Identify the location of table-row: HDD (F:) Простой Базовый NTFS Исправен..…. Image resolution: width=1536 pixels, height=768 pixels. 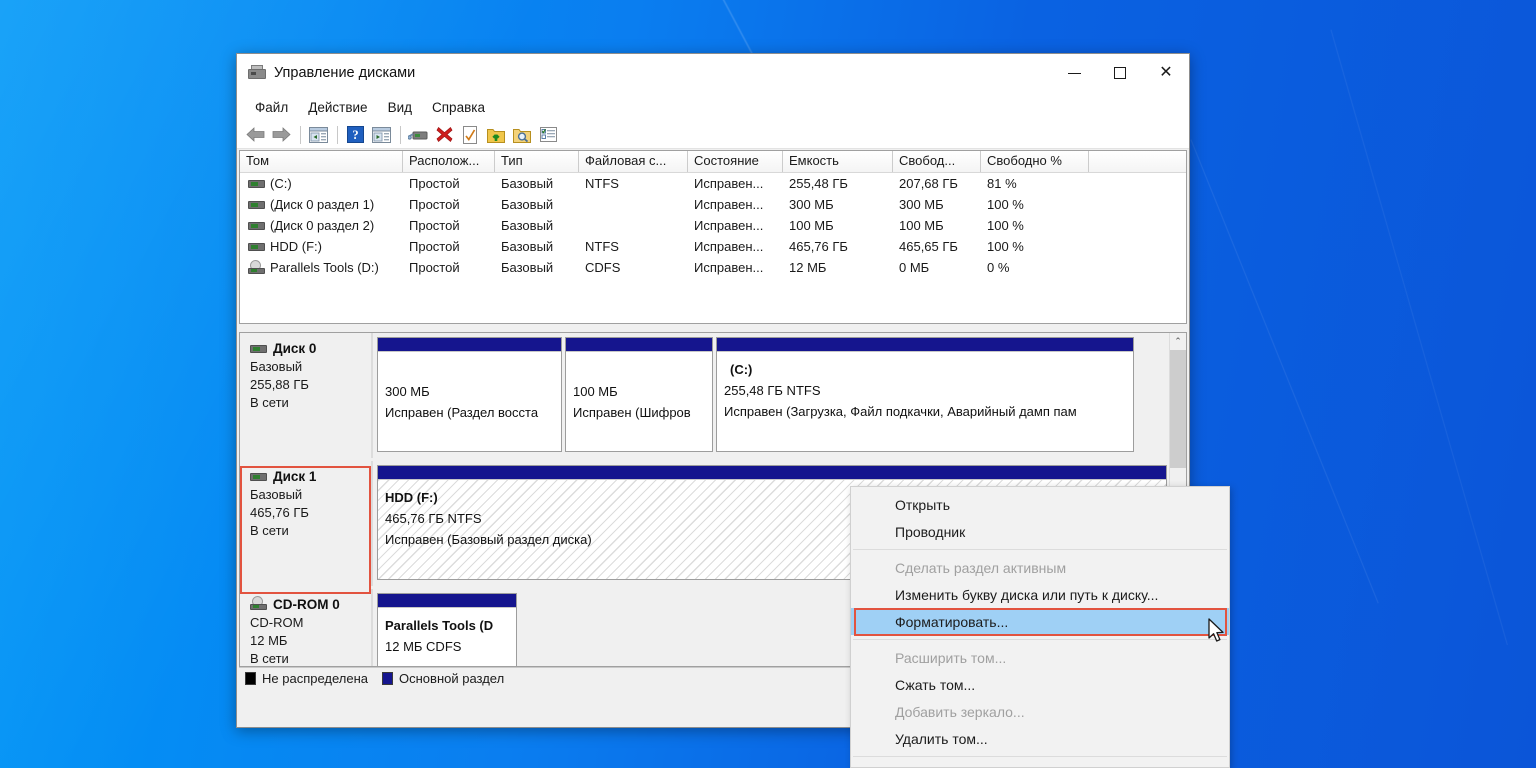
(713, 246).